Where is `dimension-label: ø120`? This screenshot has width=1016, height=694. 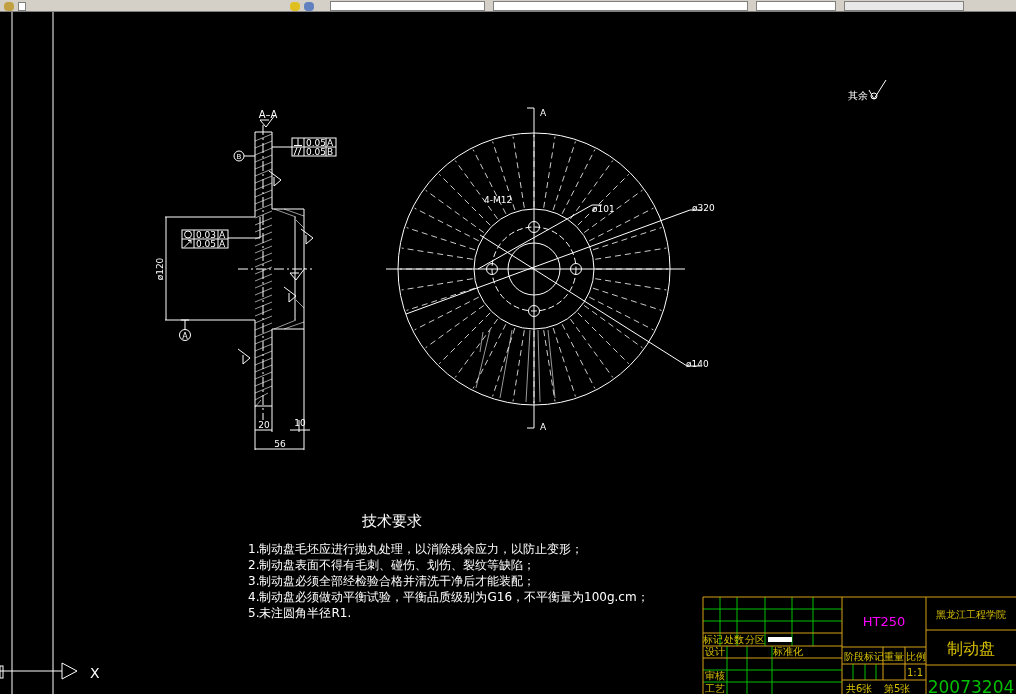 dimension-label: ø120 is located at coordinates (160, 269).